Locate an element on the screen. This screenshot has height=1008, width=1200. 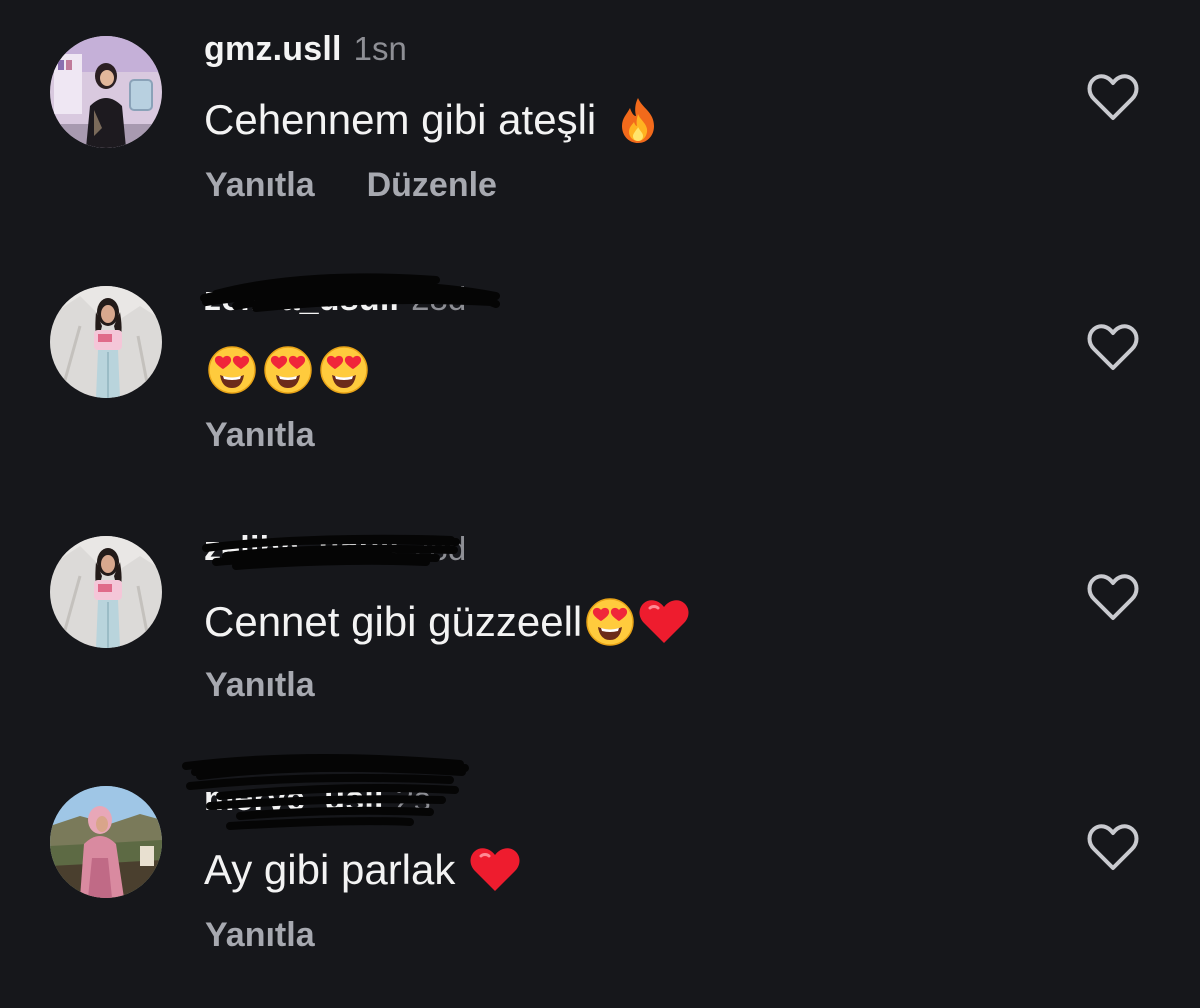
comment-body: Ay gibi parlak is located at coordinates (330, 869).